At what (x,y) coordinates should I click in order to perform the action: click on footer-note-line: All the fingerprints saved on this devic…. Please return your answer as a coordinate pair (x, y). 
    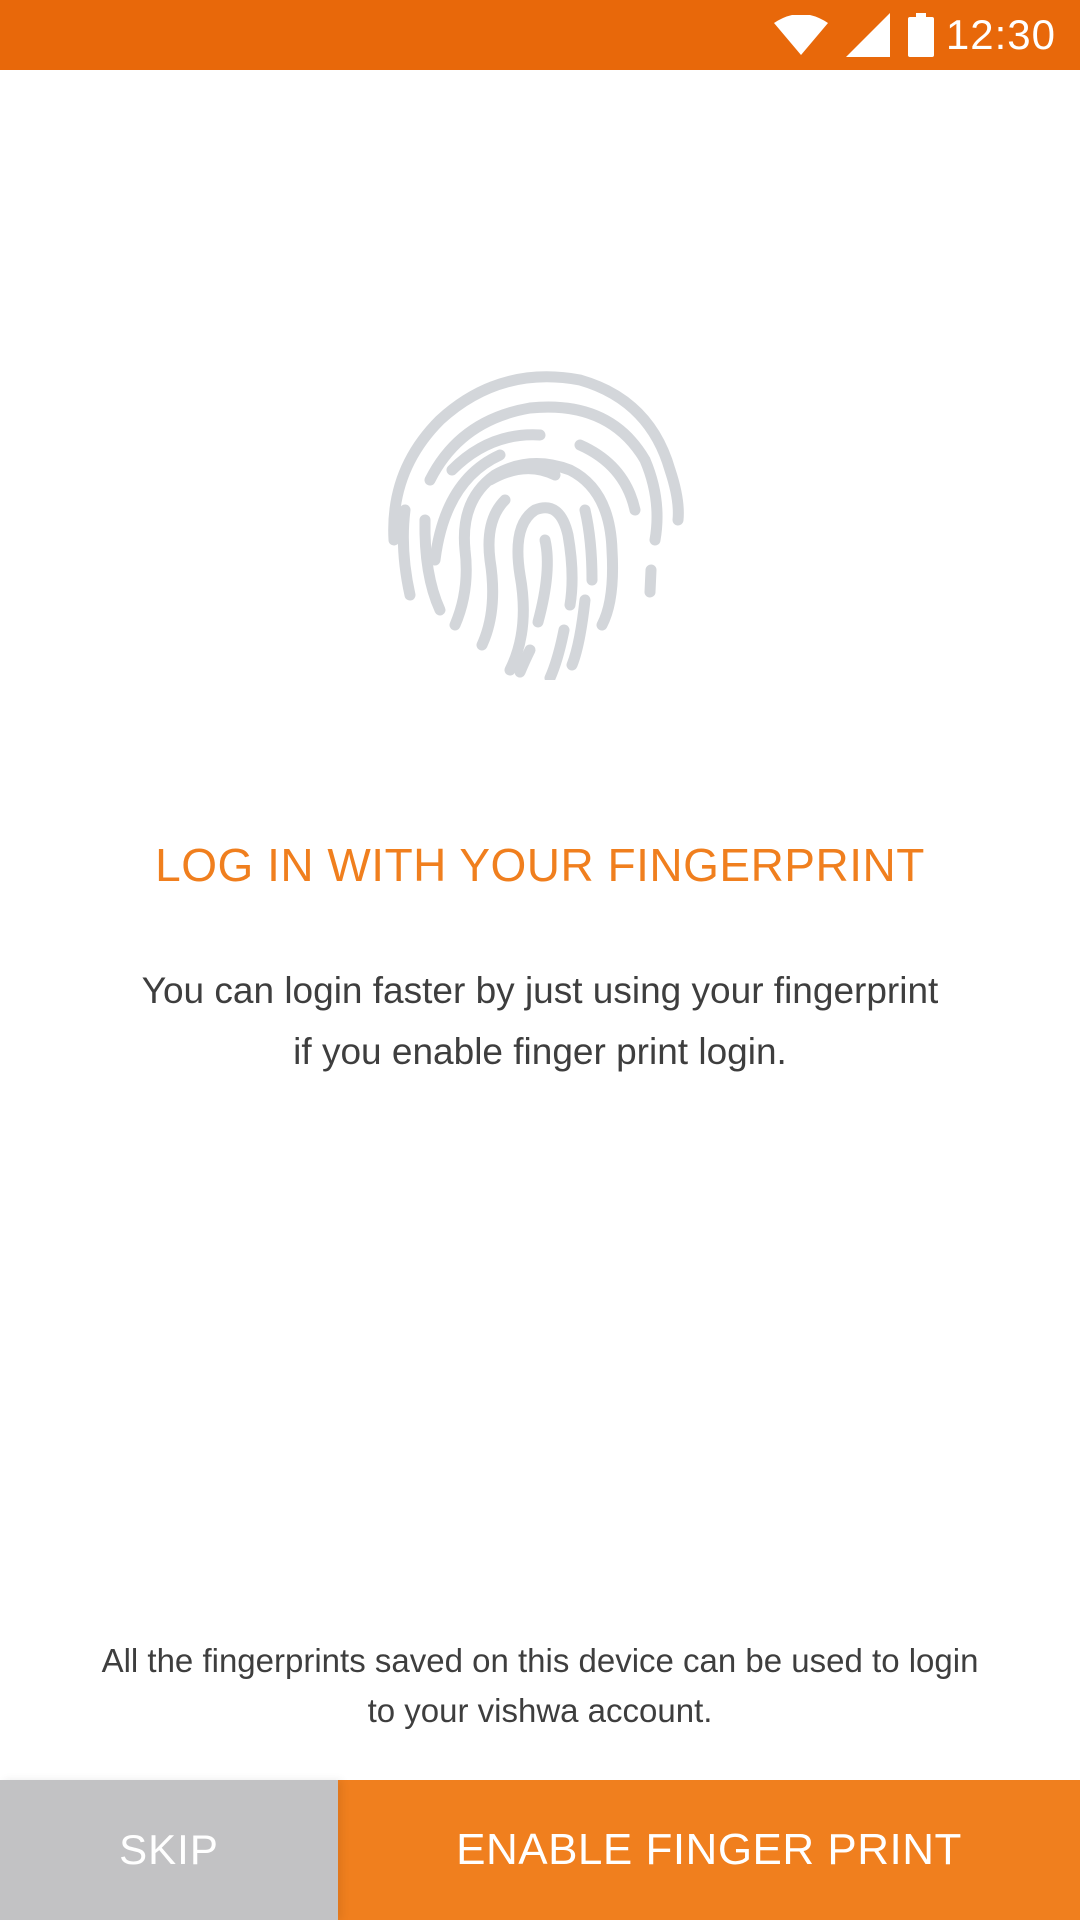
    Looking at the image, I should click on (540, 1660).